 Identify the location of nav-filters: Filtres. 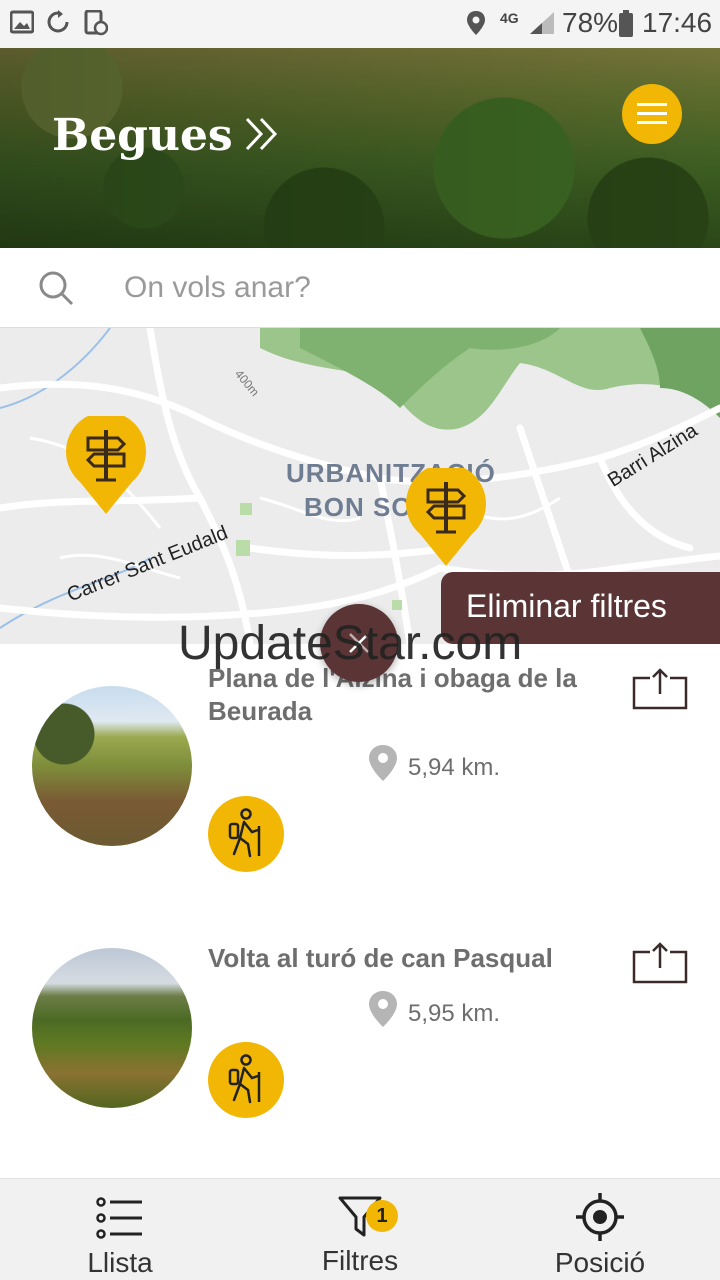
(360, 1229).